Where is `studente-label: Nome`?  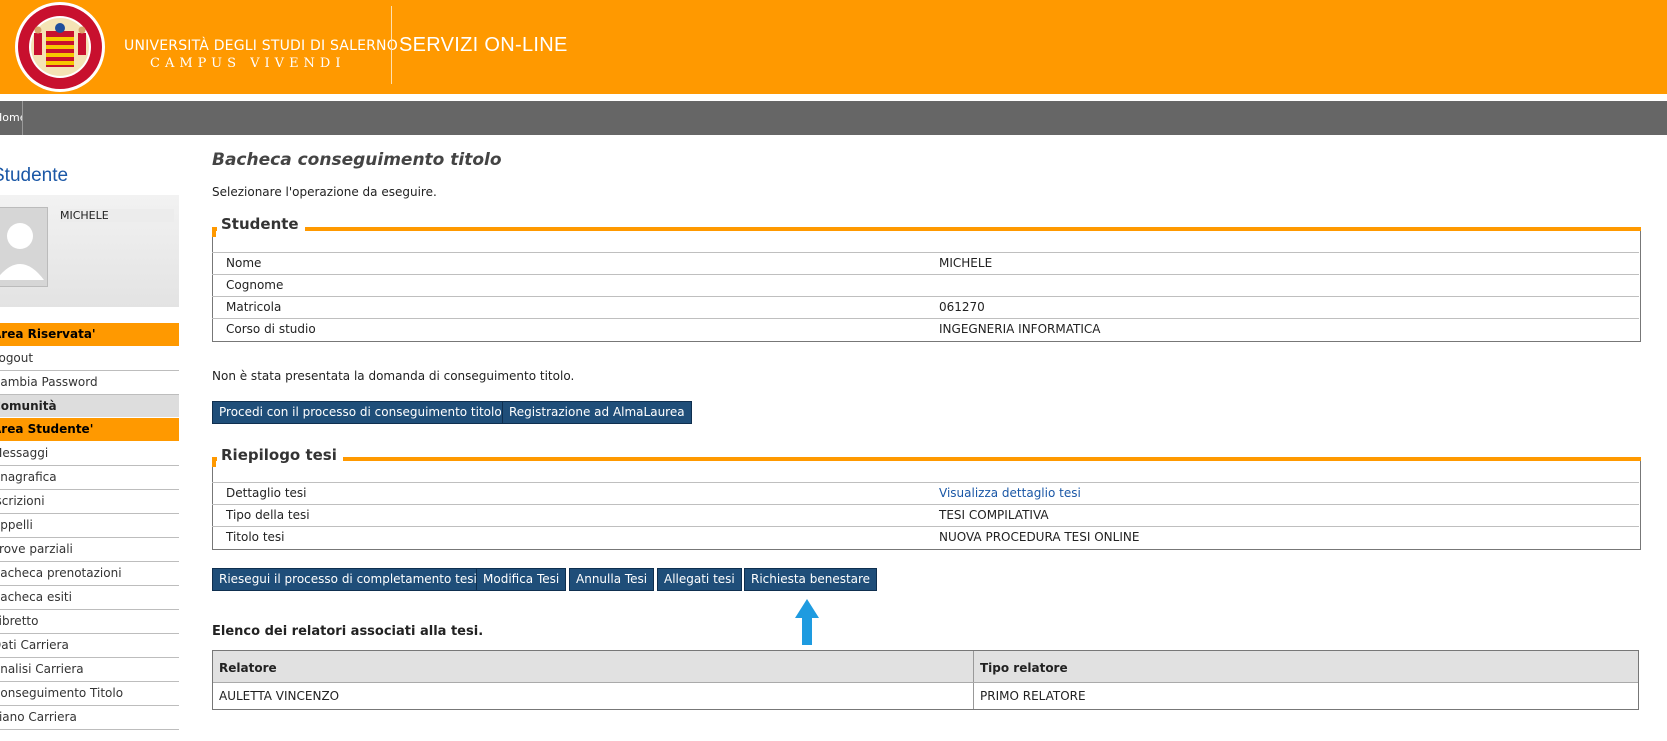 studente-label: Nome is located at coordinates (244, 263).